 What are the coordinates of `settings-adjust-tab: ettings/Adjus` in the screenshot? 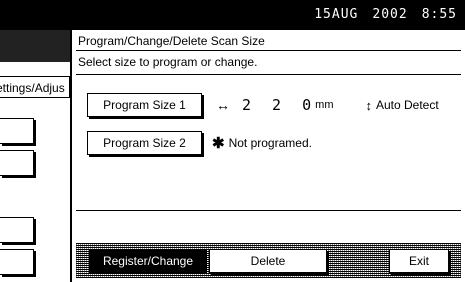 It's located at (35, 87).